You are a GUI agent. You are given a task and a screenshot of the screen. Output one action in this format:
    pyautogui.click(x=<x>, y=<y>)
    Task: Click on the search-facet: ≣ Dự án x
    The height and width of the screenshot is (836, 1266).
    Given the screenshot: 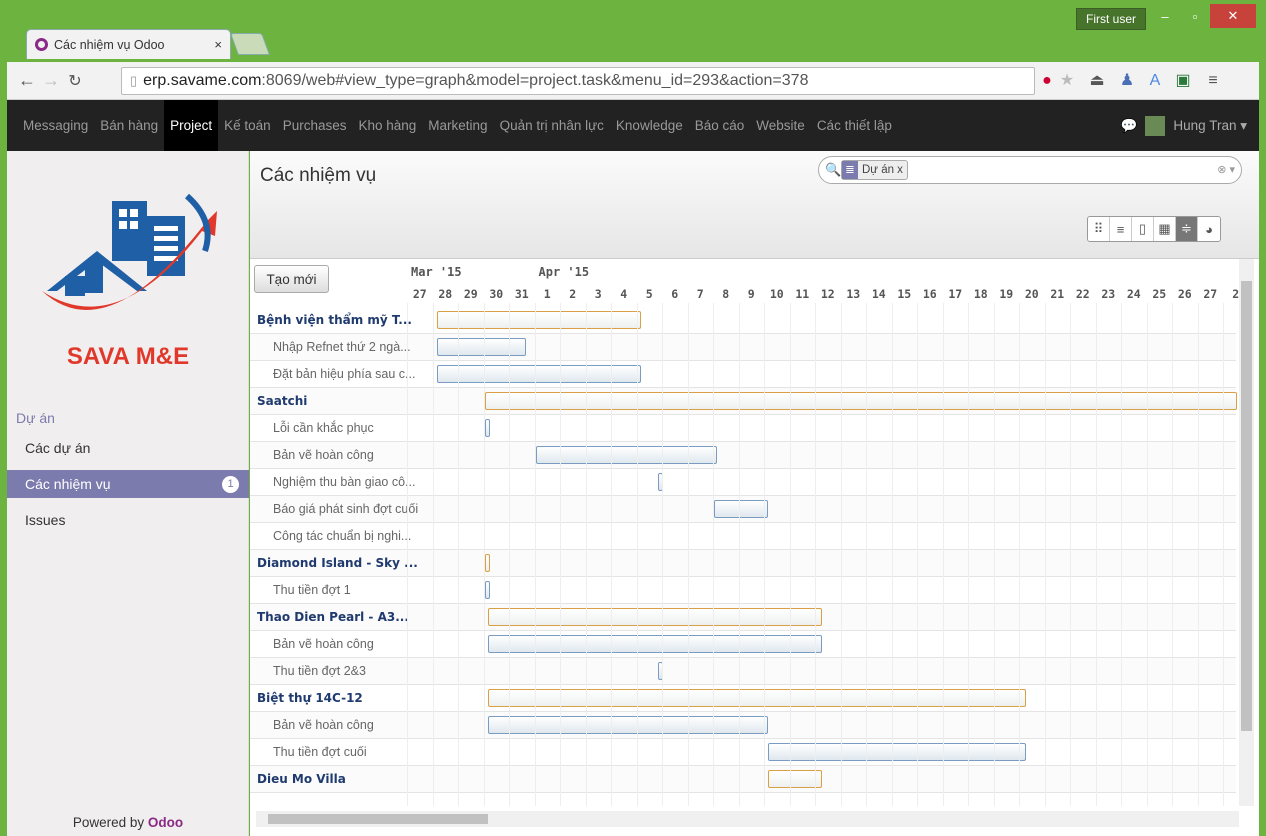 What is the action you would take?
    pyautogui.click(x=874, y=170)
    